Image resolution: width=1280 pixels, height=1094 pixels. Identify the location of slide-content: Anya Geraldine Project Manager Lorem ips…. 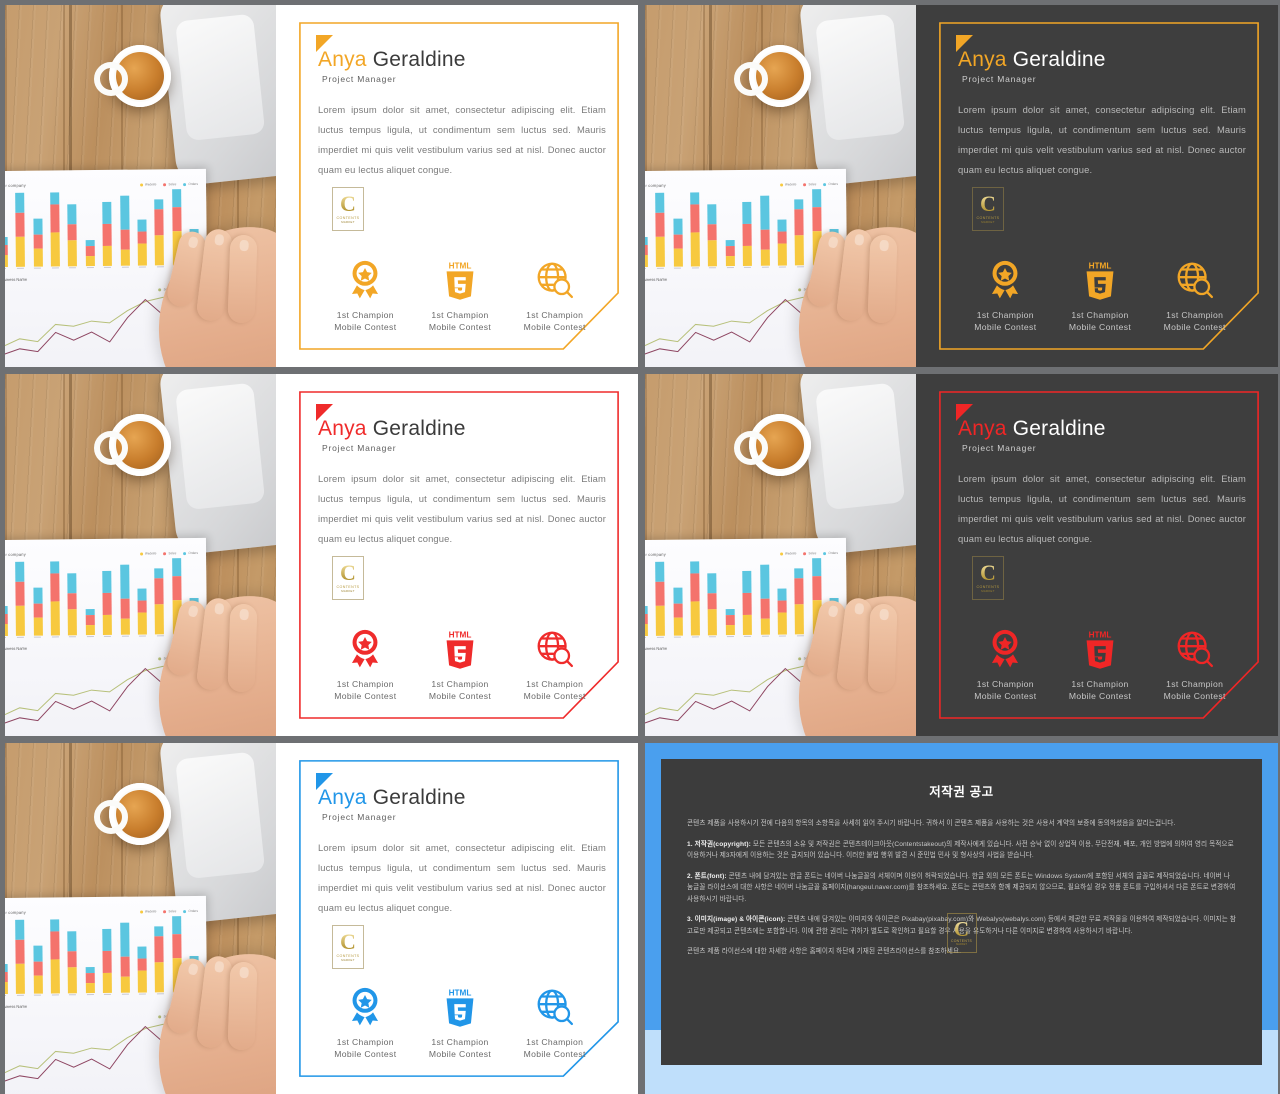
(457, 555).